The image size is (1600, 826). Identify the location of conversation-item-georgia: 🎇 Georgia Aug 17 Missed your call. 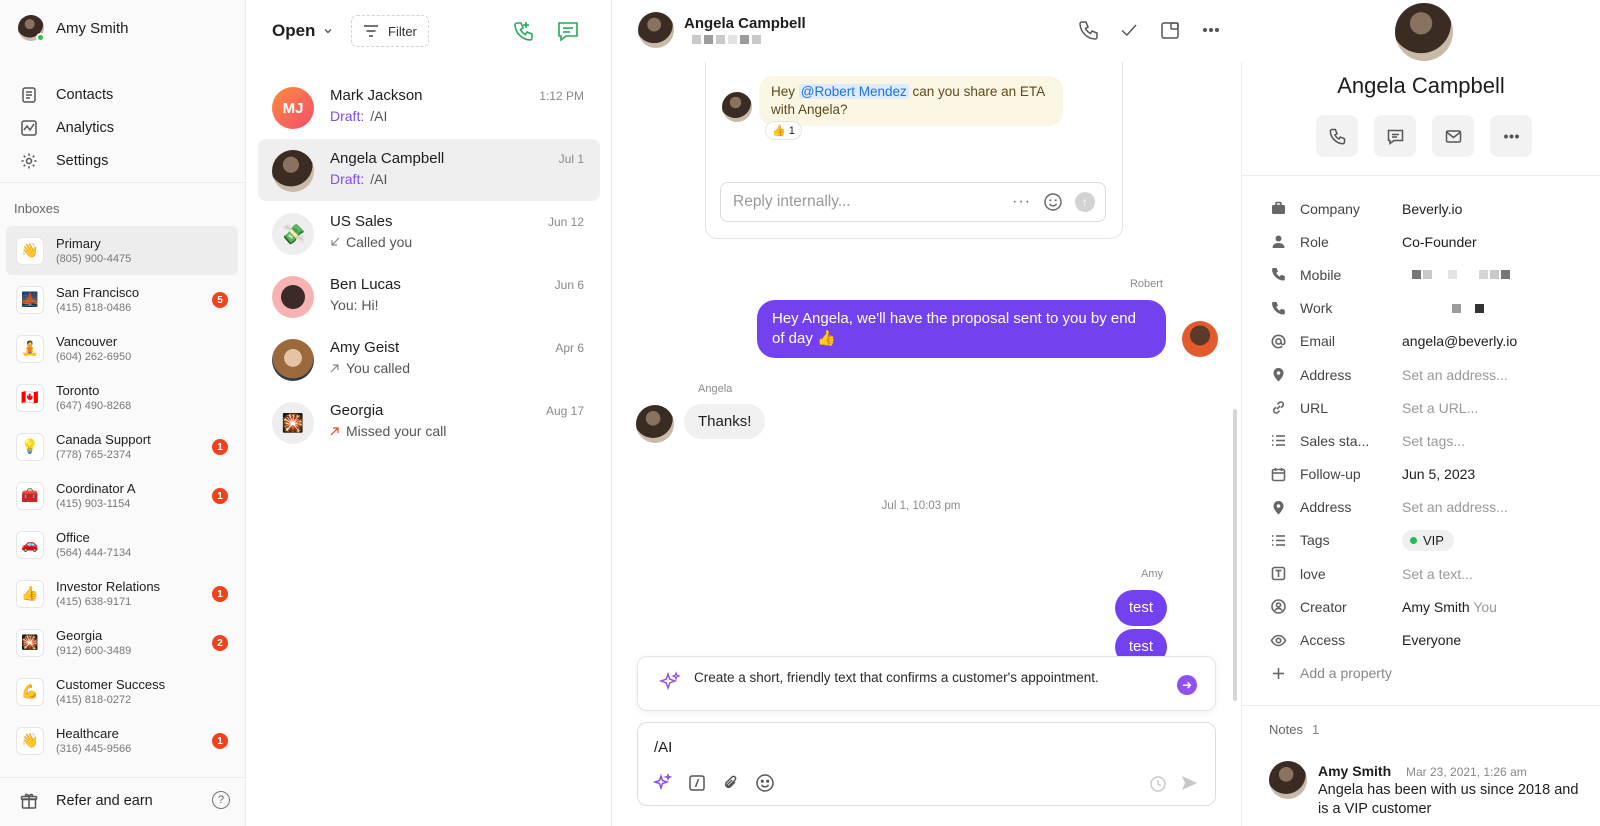
(429, 422).